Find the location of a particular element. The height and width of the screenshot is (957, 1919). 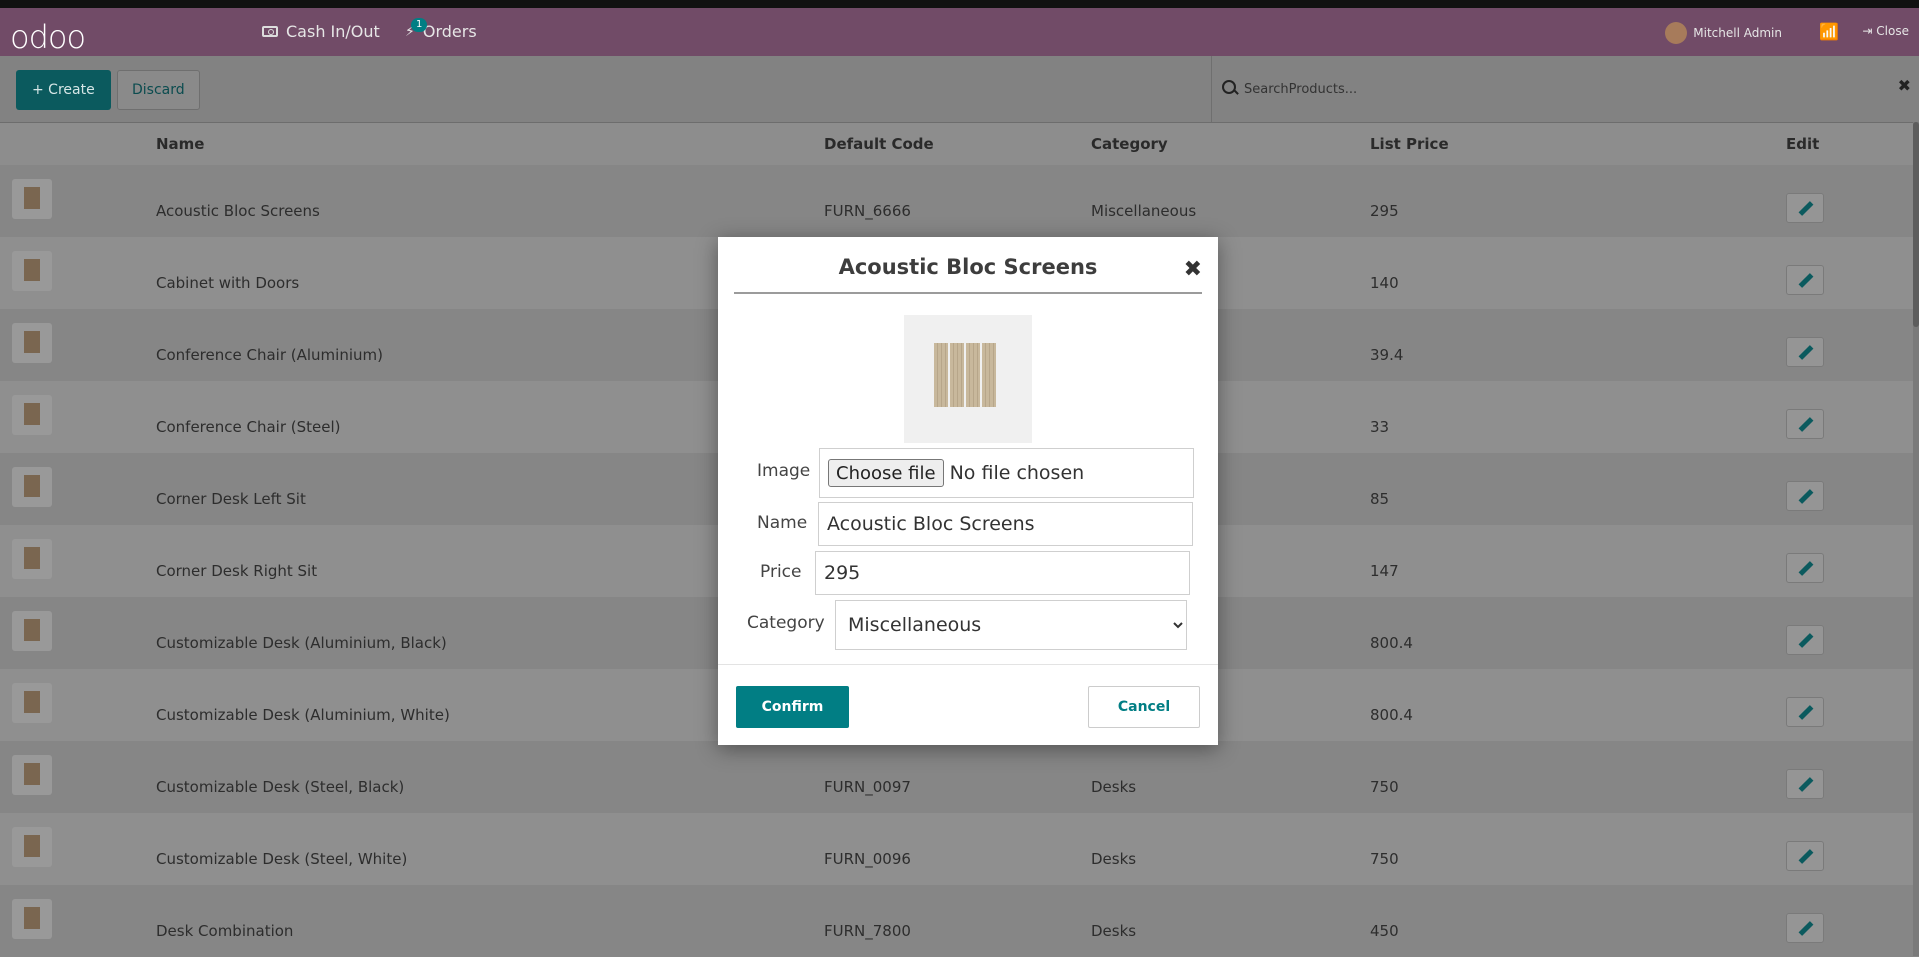

cell-list-price: 140 is located at coordinates (1384, 283).